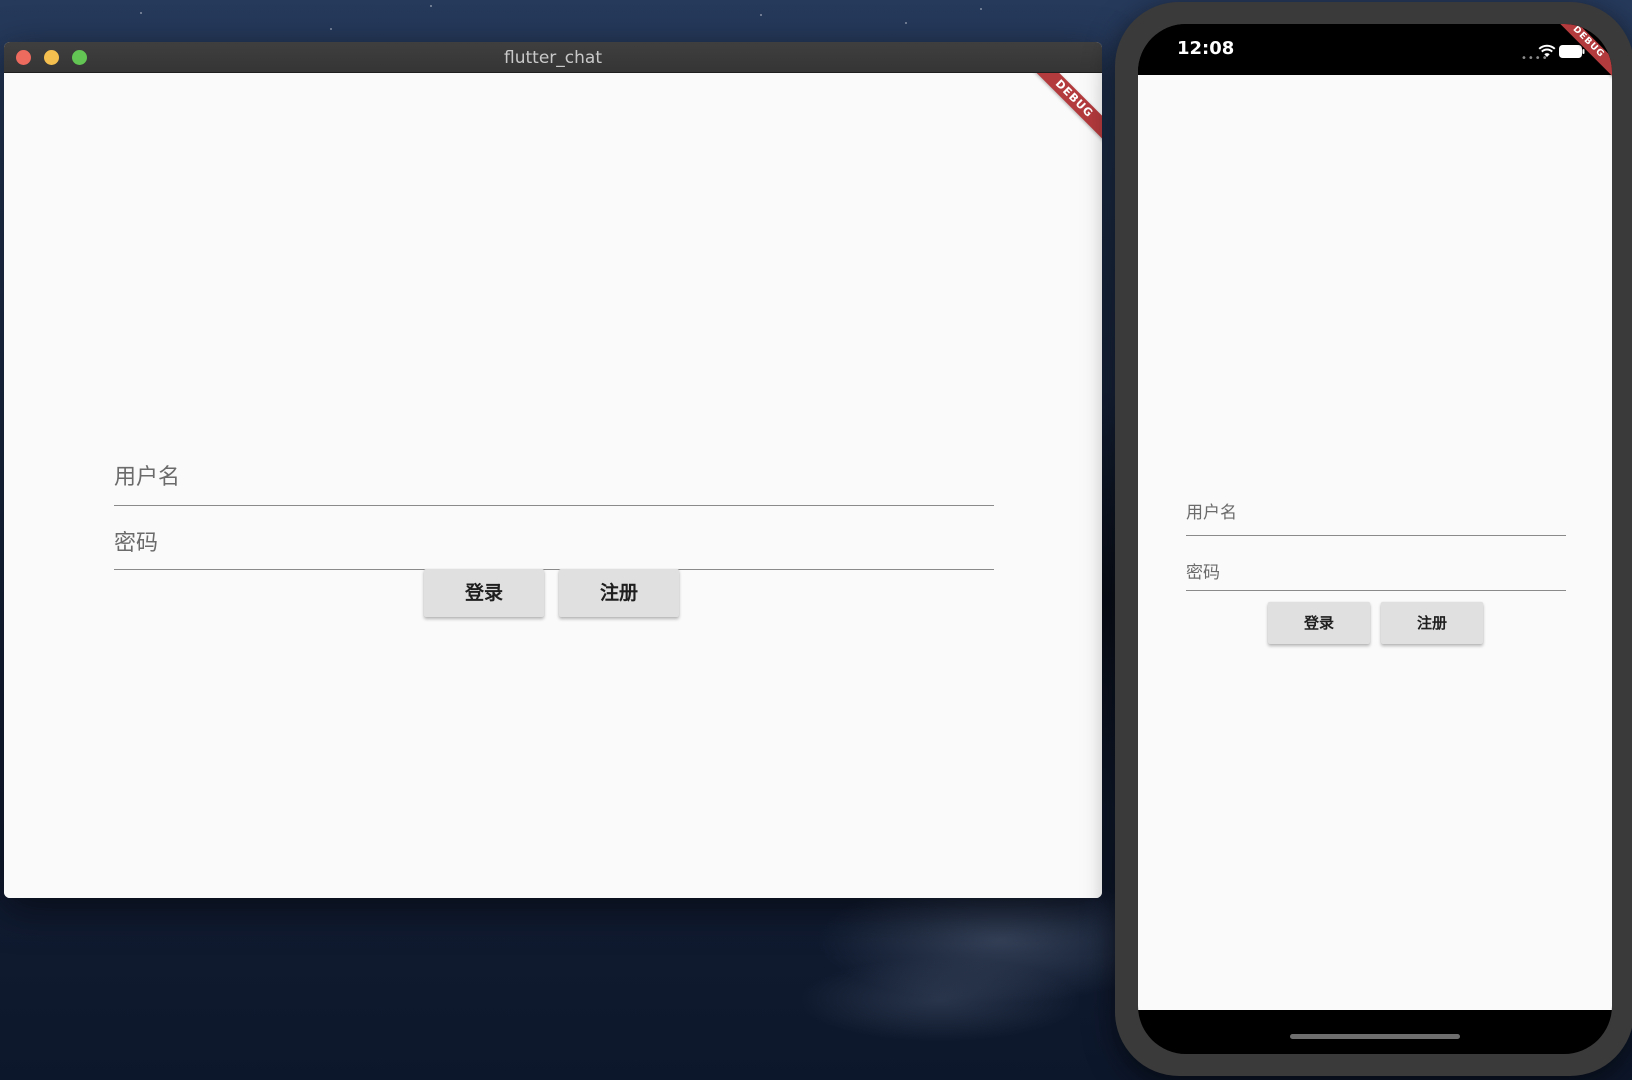  I want to click on status-time: 12:08, so click(1206, 48).